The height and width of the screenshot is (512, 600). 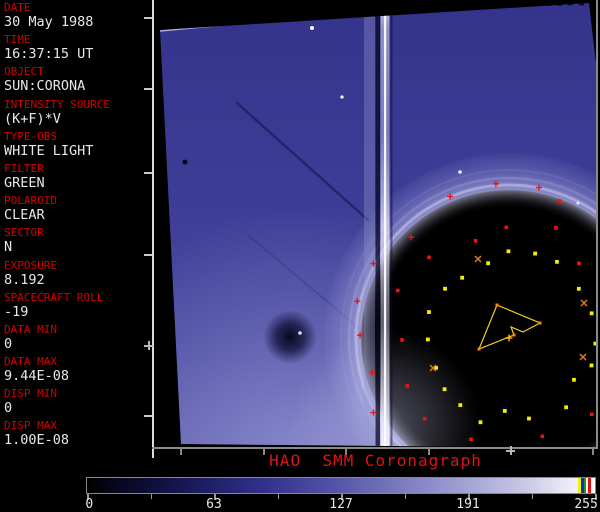 What do you see at coordinates (589, 485) in the screenshot?
I see `overflow-stripe` at bounding box center [589, 485].